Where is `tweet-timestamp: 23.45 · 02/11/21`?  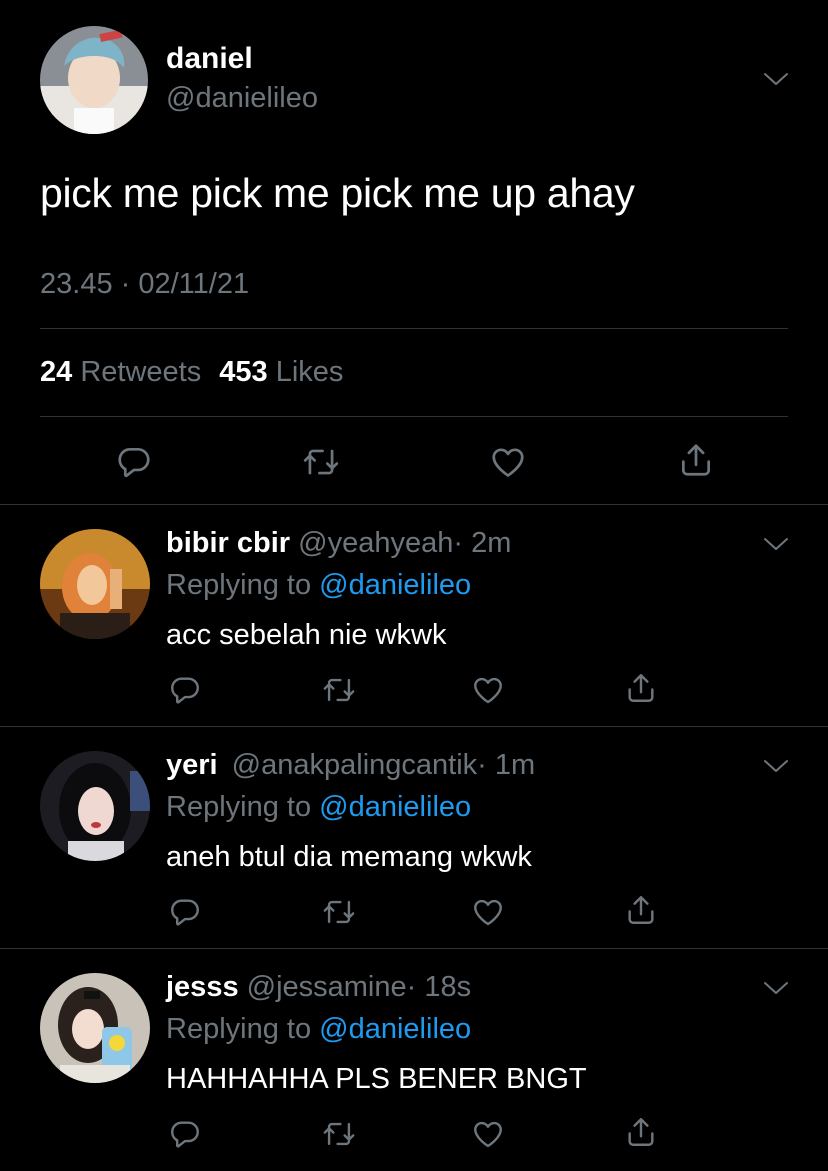 tweet-timestamp: 23.45 · 02/11/21 is located at coordinates (144, 284).